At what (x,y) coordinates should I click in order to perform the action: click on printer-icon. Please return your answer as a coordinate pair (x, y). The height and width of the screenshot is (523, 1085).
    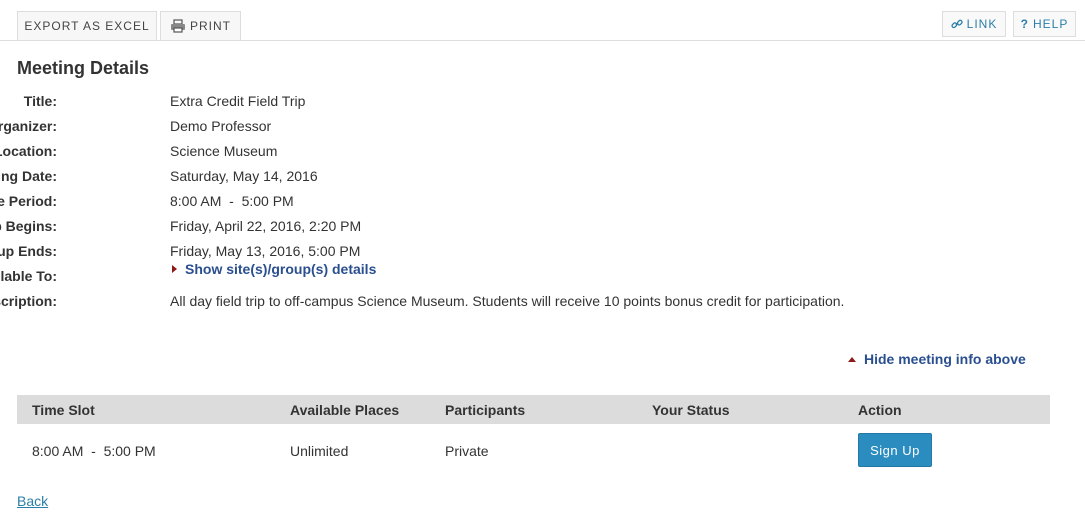
    Looking at the image, I should click on (178, 26).